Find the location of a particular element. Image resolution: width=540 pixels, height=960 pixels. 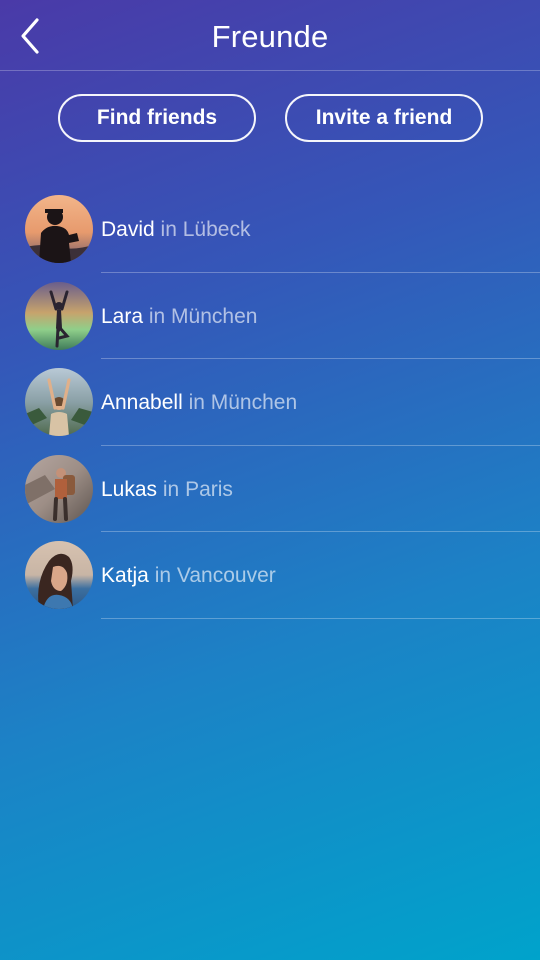

friend-name: Lara is located at coordinates (122, 316).